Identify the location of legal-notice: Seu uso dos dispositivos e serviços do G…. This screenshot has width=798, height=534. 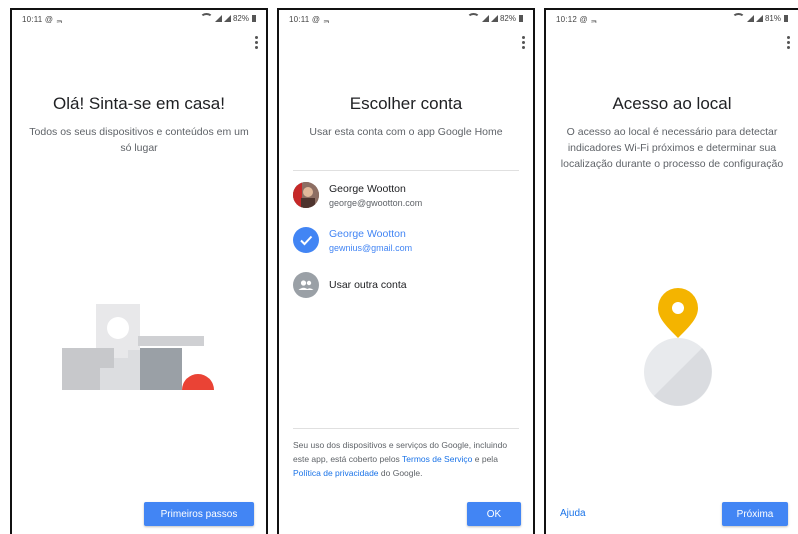
(400, 459).